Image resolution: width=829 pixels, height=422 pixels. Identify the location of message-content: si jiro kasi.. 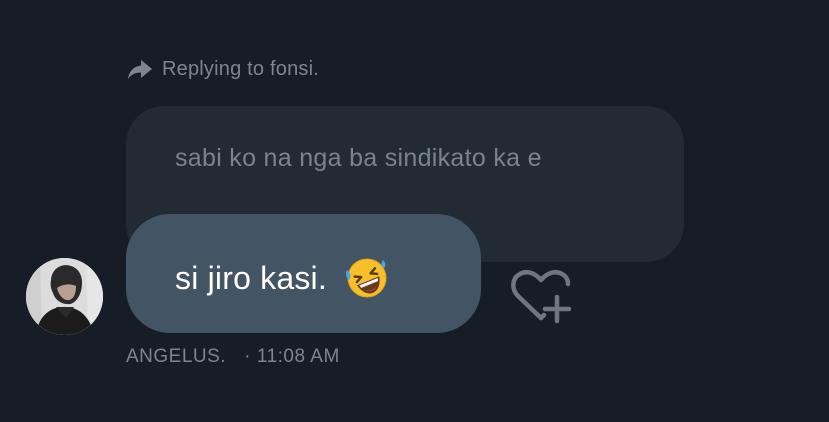
(282, 278).